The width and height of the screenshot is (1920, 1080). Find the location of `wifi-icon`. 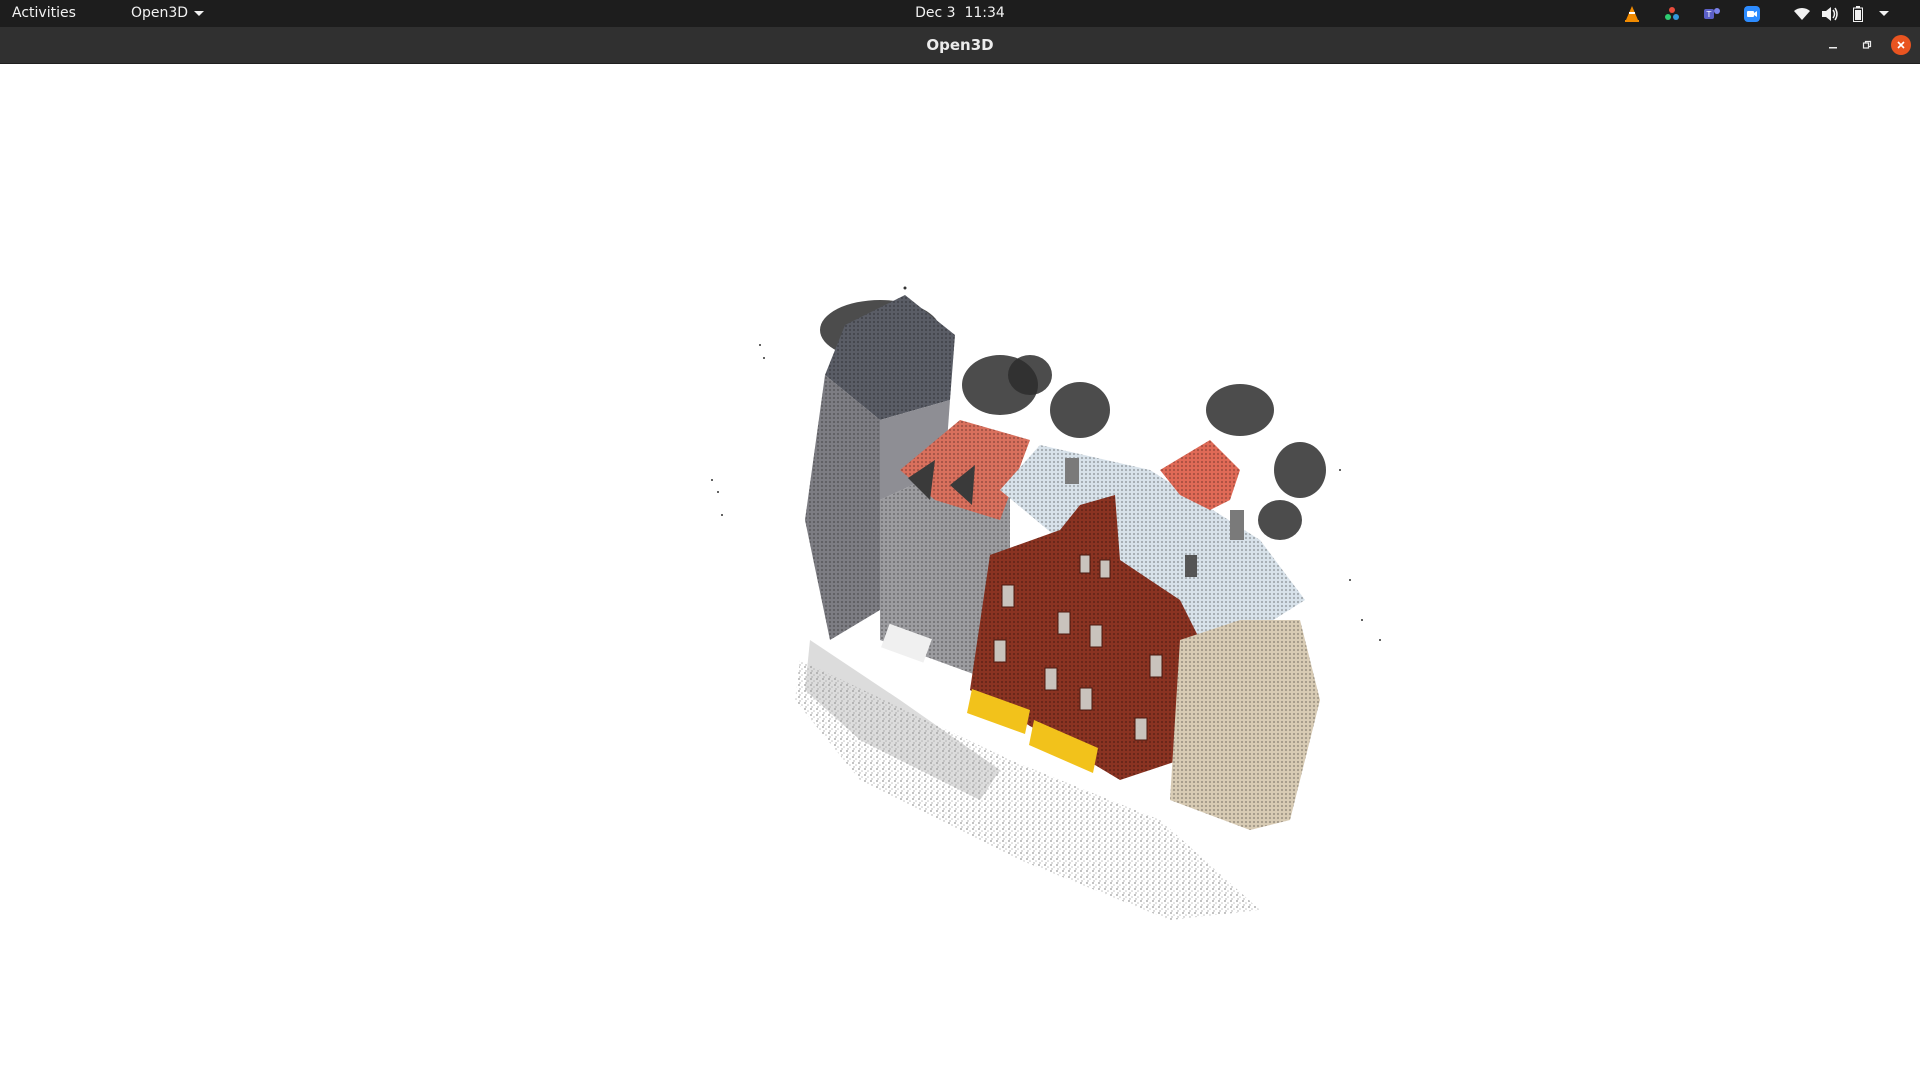

wifi-icon is located at coordinates (1802, 14).